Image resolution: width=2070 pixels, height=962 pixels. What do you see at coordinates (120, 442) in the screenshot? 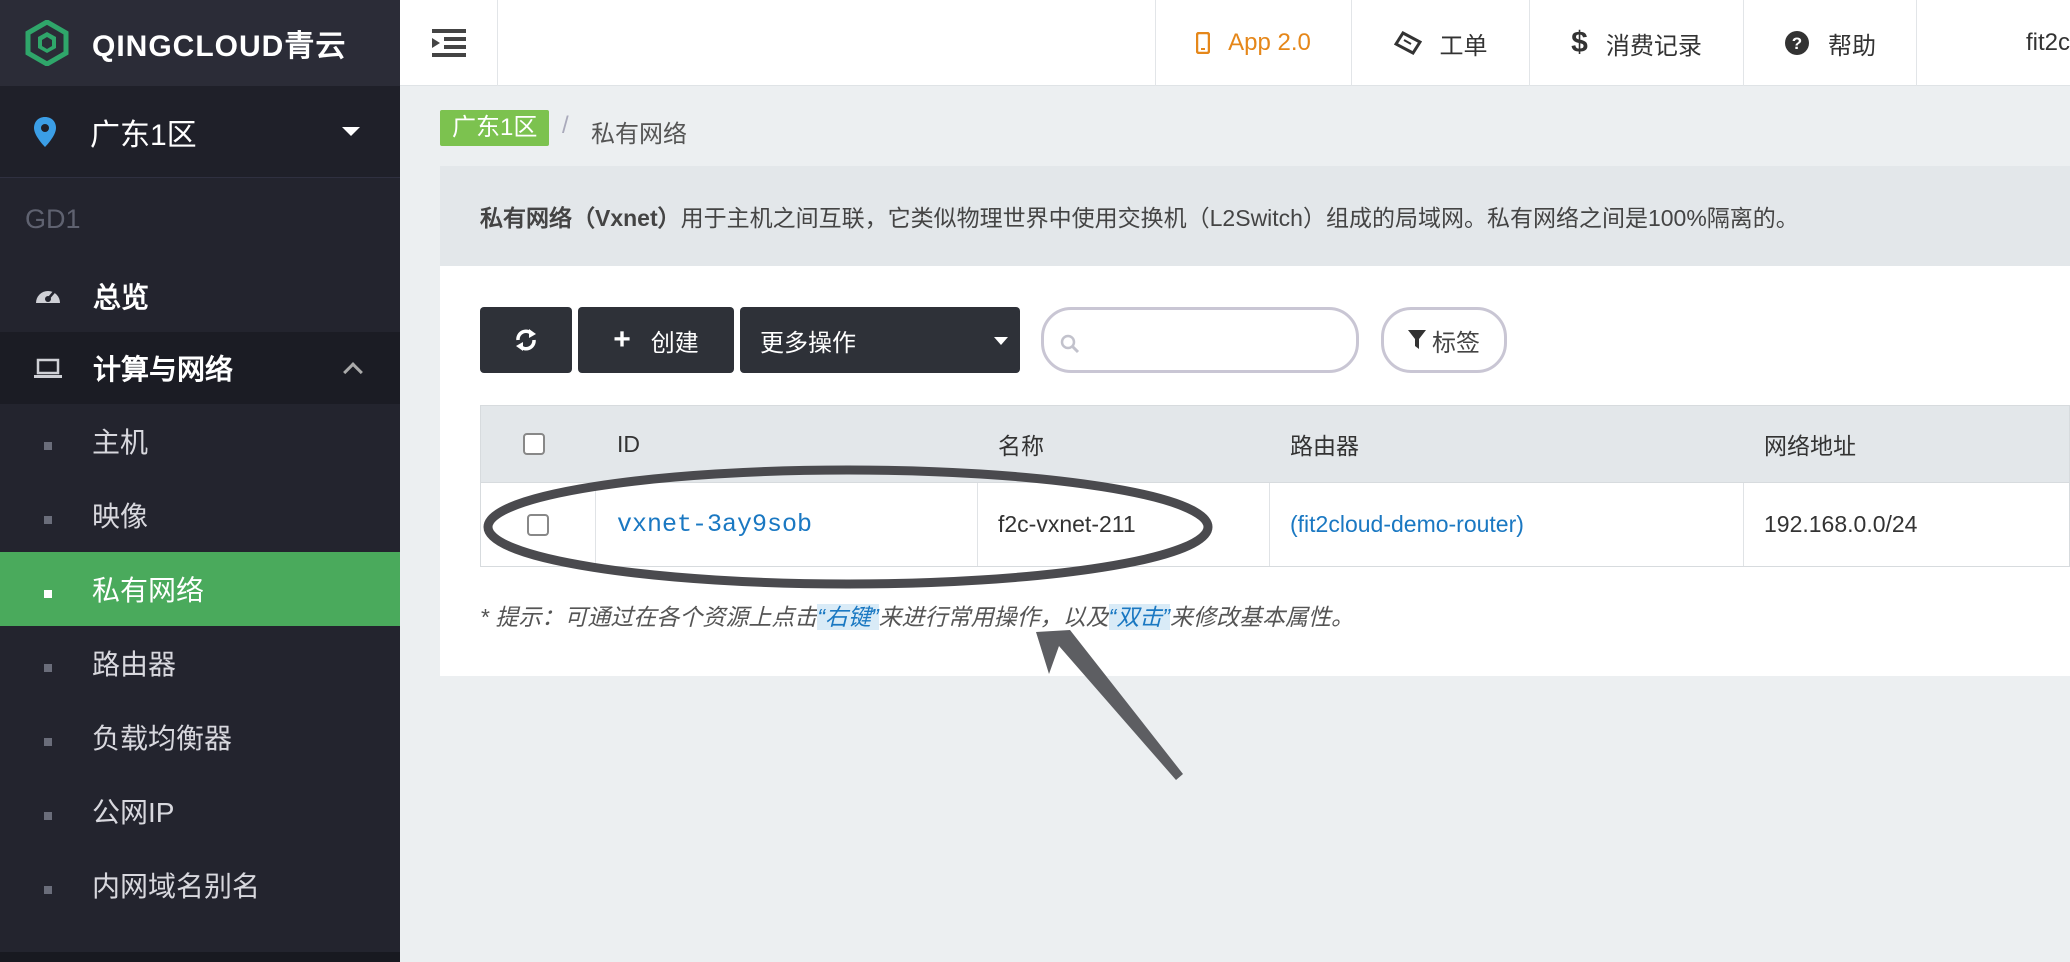
I see `sidebar-item-label: 主机` at bounding box center [120, 442].